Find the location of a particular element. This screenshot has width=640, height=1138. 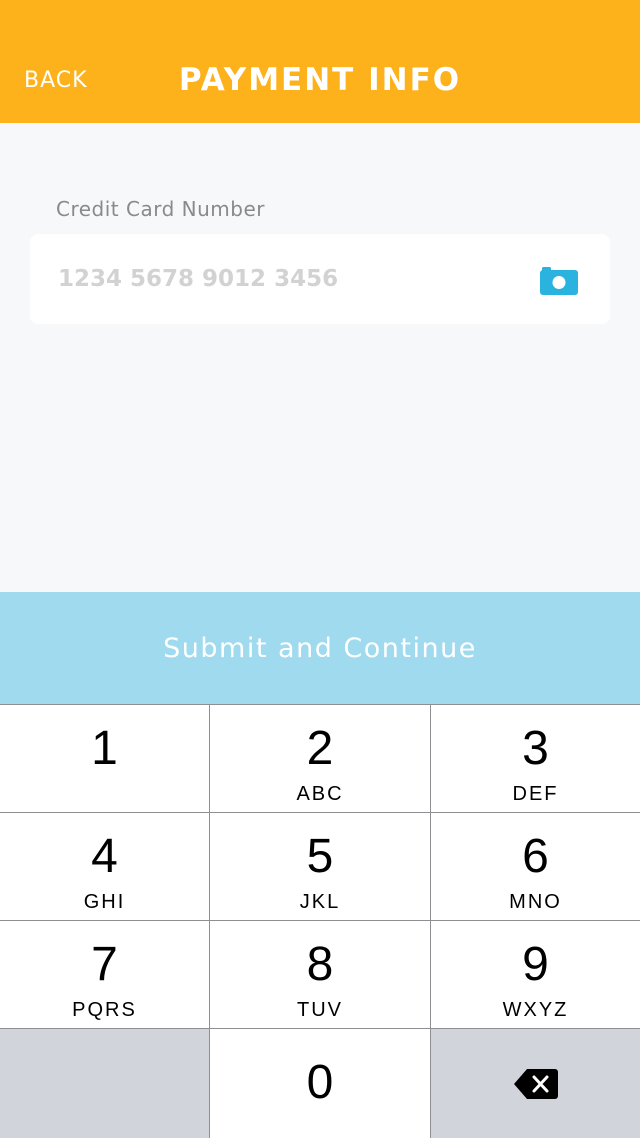

key-0: 0 is located at coordinates (320, 1083).